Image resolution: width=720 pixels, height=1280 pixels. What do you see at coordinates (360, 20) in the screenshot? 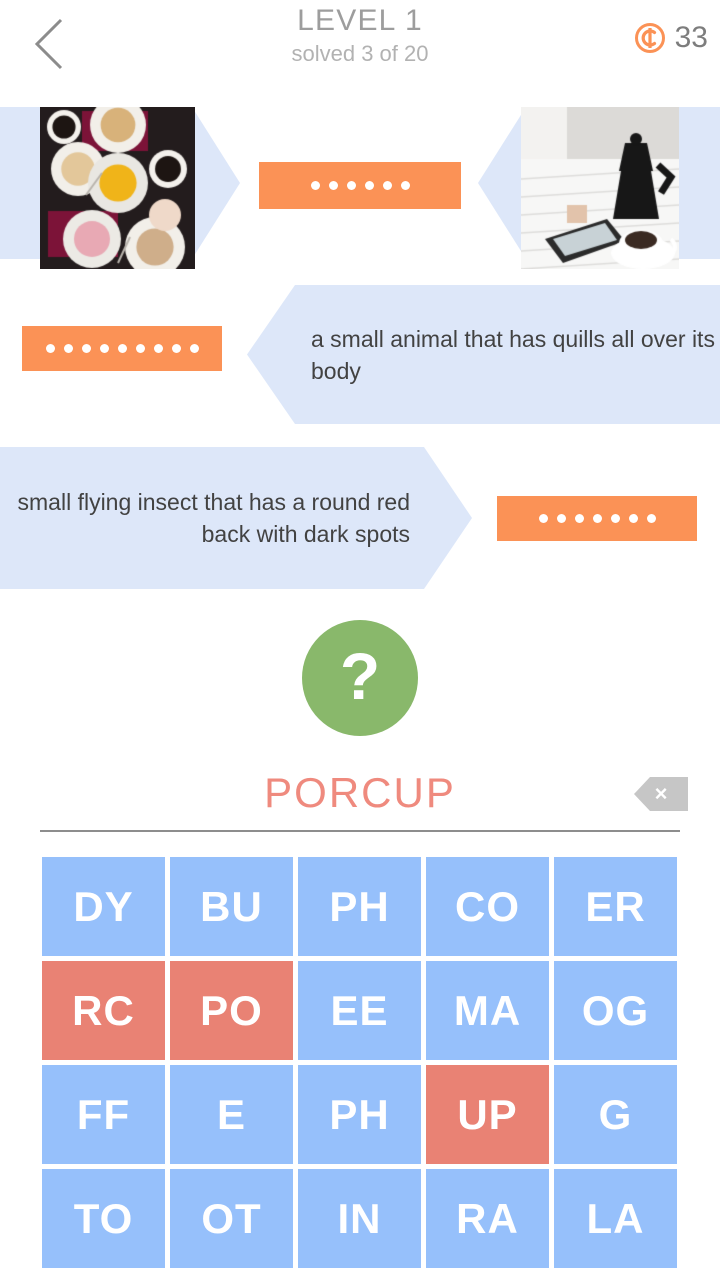
I see `page-title: LEVEL 1` at bounding box center [360, 20].